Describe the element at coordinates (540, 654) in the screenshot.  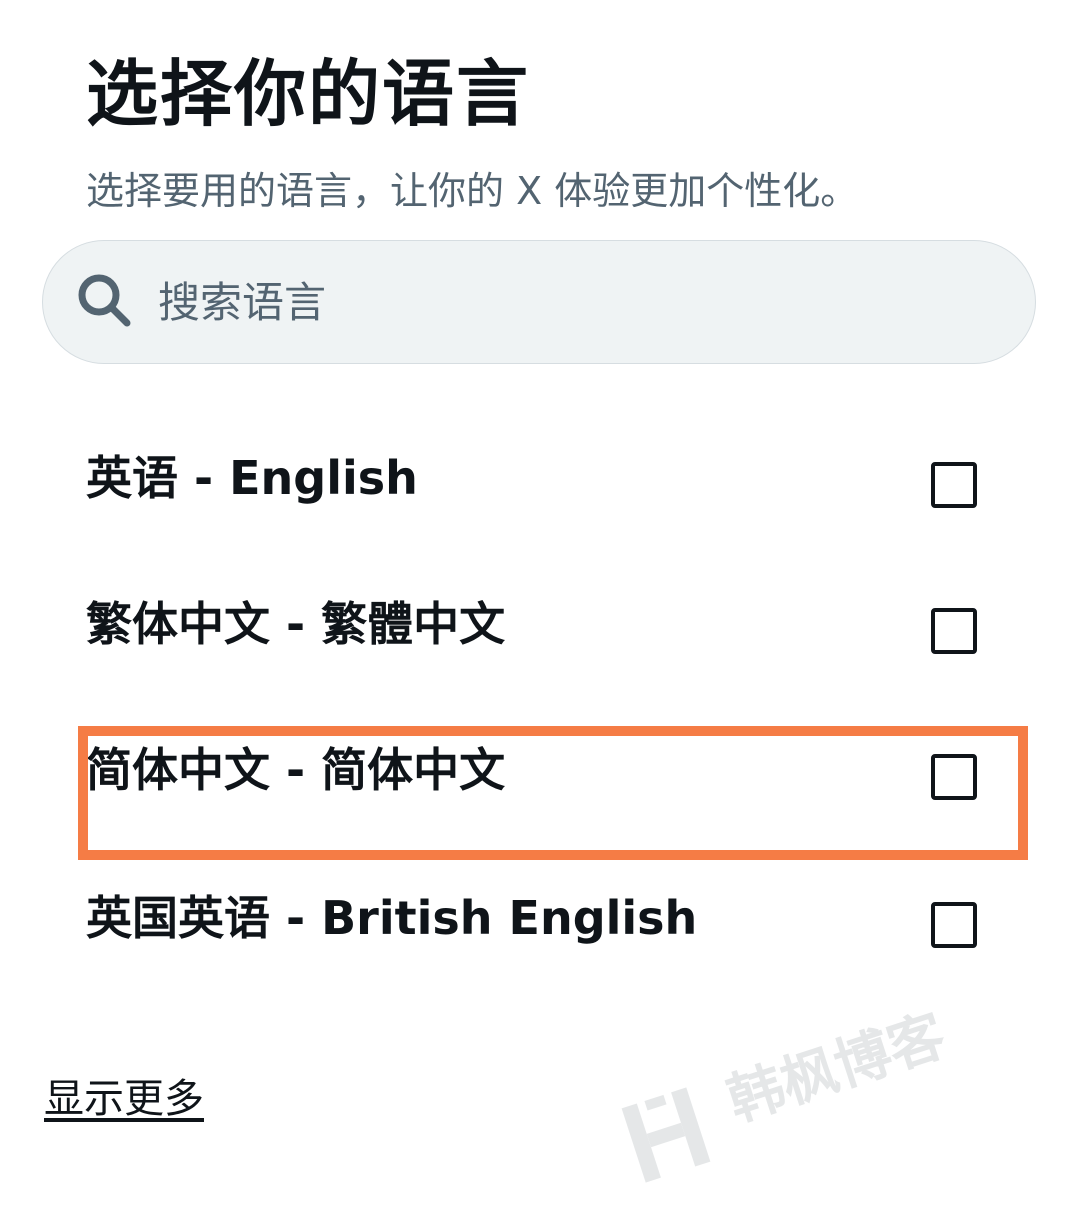
I see `language-item-traditional-chinese: 繁体中文 - 繁體中文` at that location.